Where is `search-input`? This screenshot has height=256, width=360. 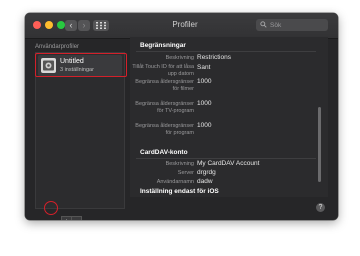 search-input is located at coordinates (297, 25).